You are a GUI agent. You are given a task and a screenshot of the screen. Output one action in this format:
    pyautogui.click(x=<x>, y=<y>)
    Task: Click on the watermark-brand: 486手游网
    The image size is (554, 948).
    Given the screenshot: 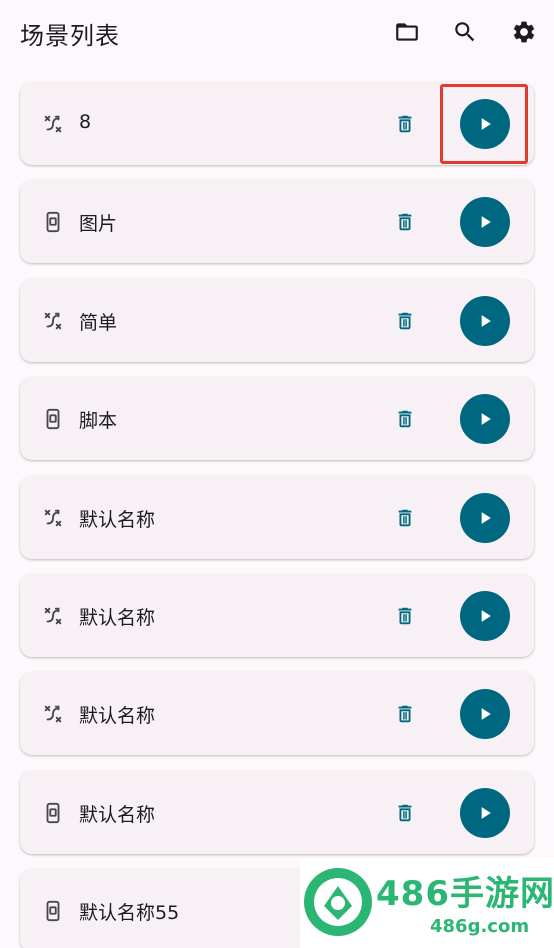 What is the action you would take?
    pyautogui.click(x=465, y=894)
    